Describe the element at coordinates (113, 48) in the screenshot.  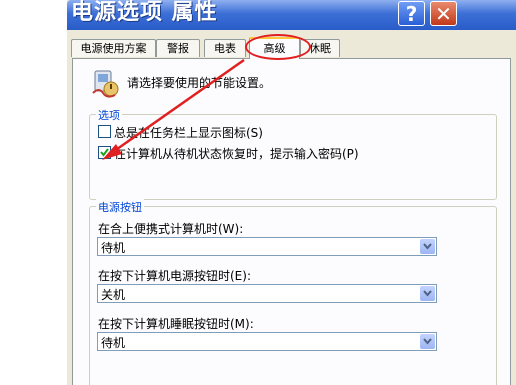
I see `tab-power-schemes: 电源使用方案` at that location.